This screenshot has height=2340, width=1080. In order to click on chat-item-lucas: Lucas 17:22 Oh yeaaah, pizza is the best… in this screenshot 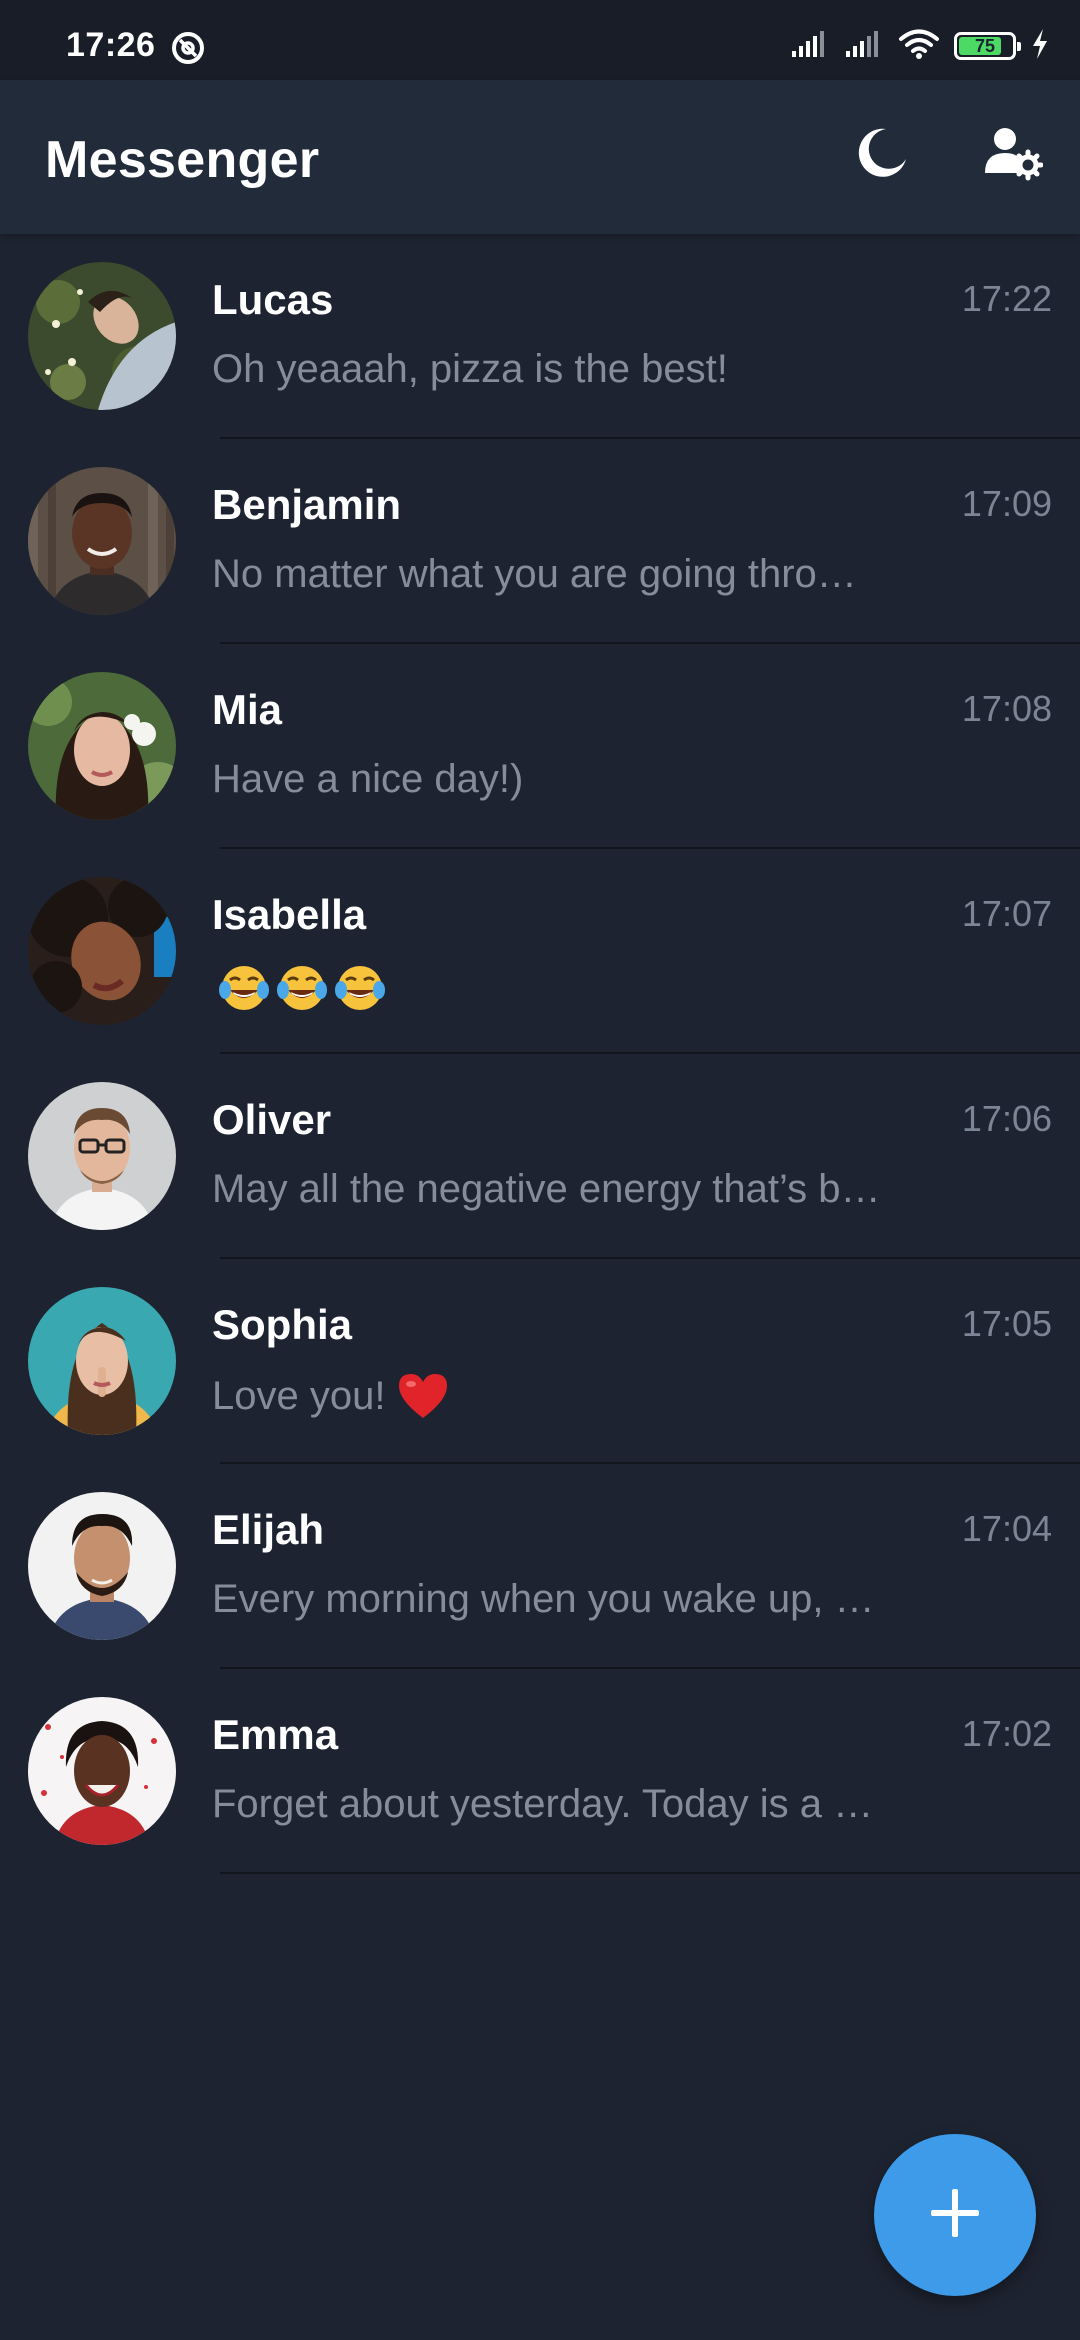, I will do `click(540, 336)`.